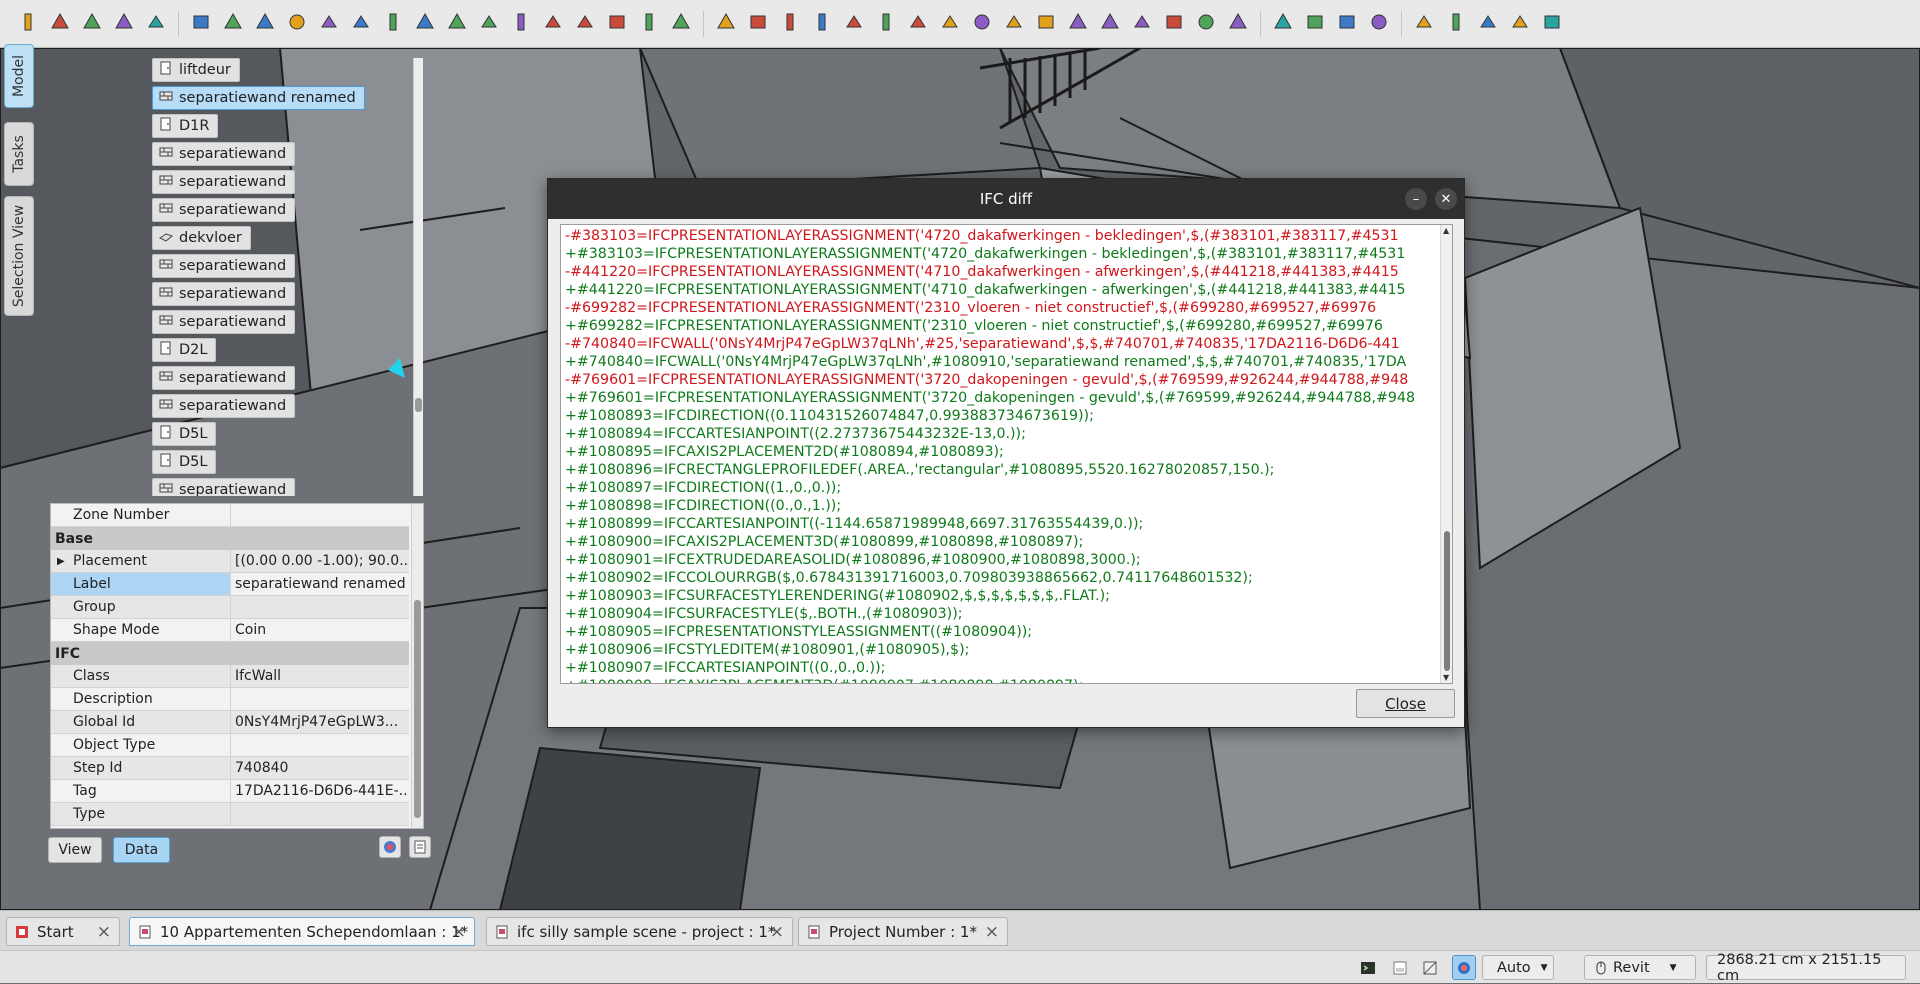 The height and width of the screenshot is (984, 1920). What do you see at coordinates (489, 24) in the screenshot?
I see `railing-button` at bounding box center [489, 24].